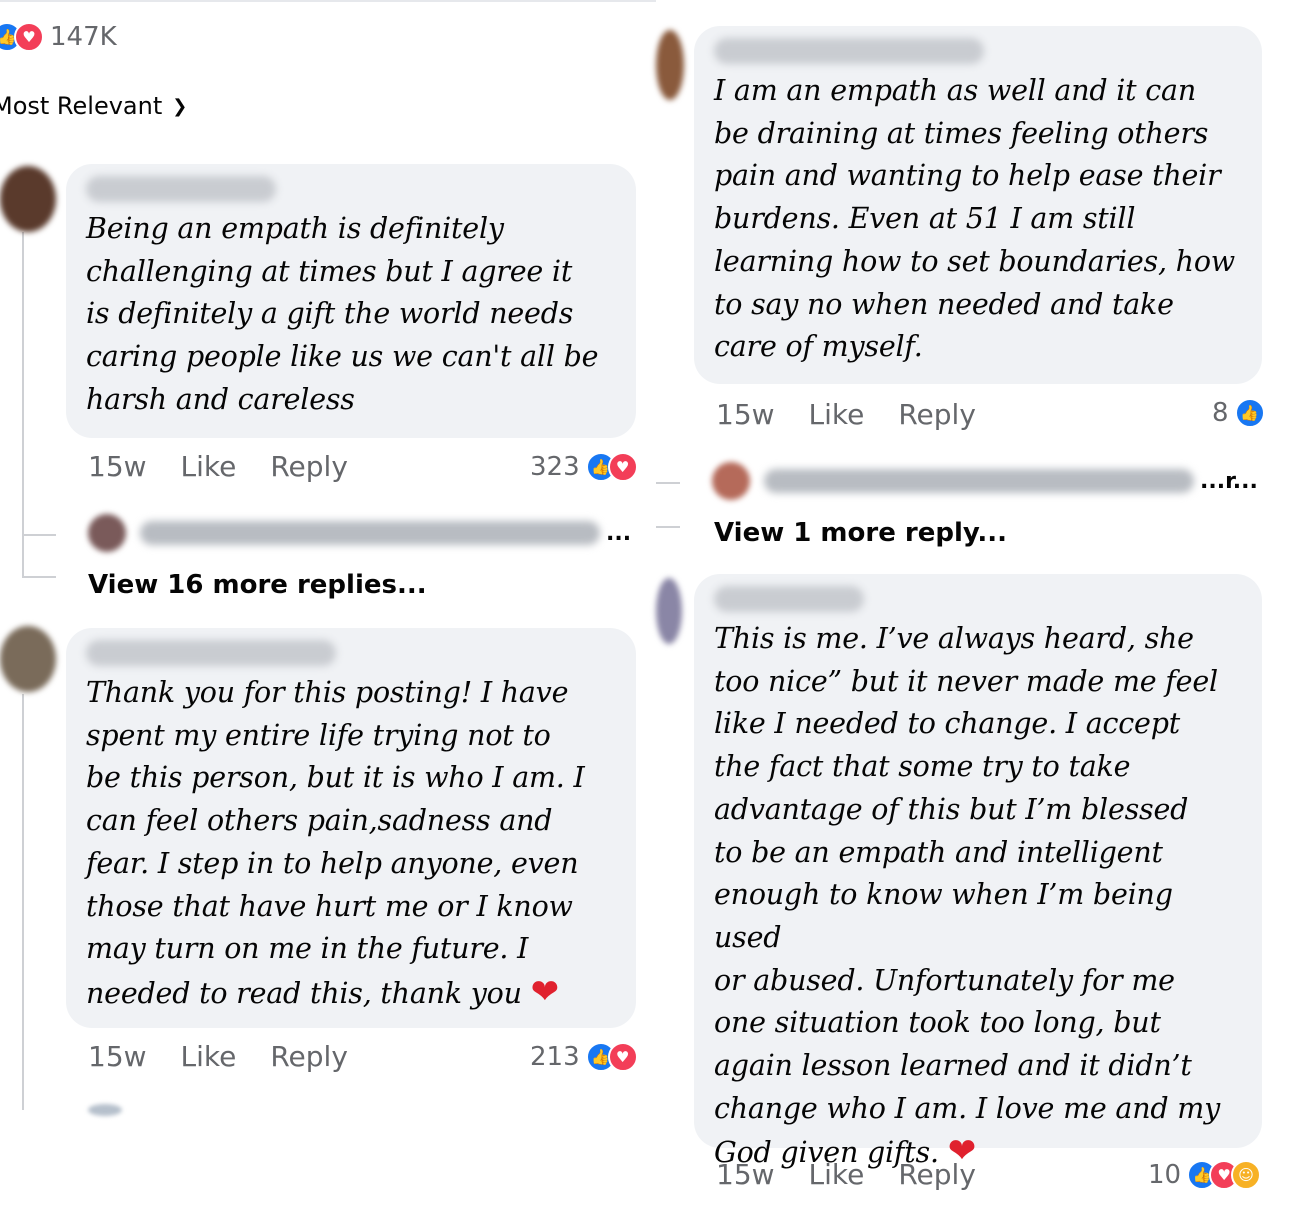 Image resolution: width=1300 pixels, height=1218 pixels. What do you see at coordinates (1246, 1175) in the screenshot?
I see `care-icon: ☺` at bounding box center [1246, 1175].